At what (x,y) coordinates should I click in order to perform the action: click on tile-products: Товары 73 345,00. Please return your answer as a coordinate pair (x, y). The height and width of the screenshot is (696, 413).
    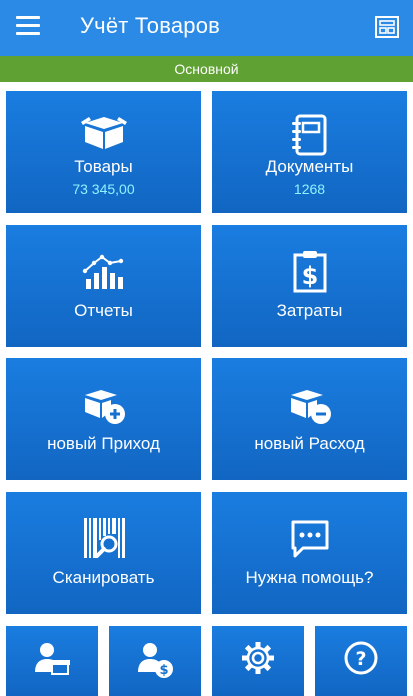
    Looking at the image, I should click on (103, 152).